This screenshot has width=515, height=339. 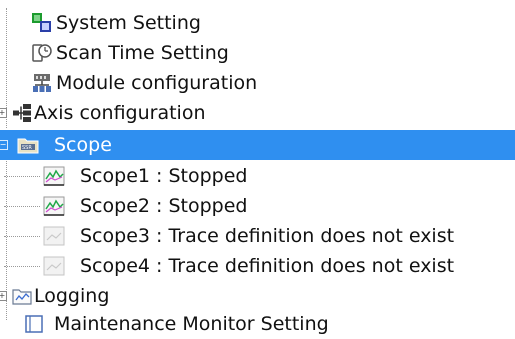 I want to click on axis-config-icon, so click(x=22, y=113).